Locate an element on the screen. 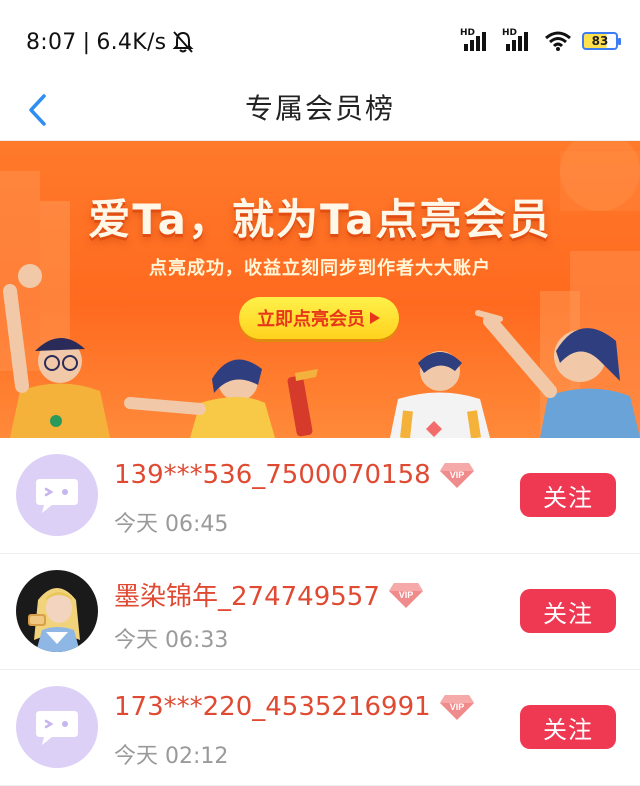 The height and width of the screenshot is (786, 640). member-name: 墨染锦年_274749557 VIP is located at coordinates (269, 594).